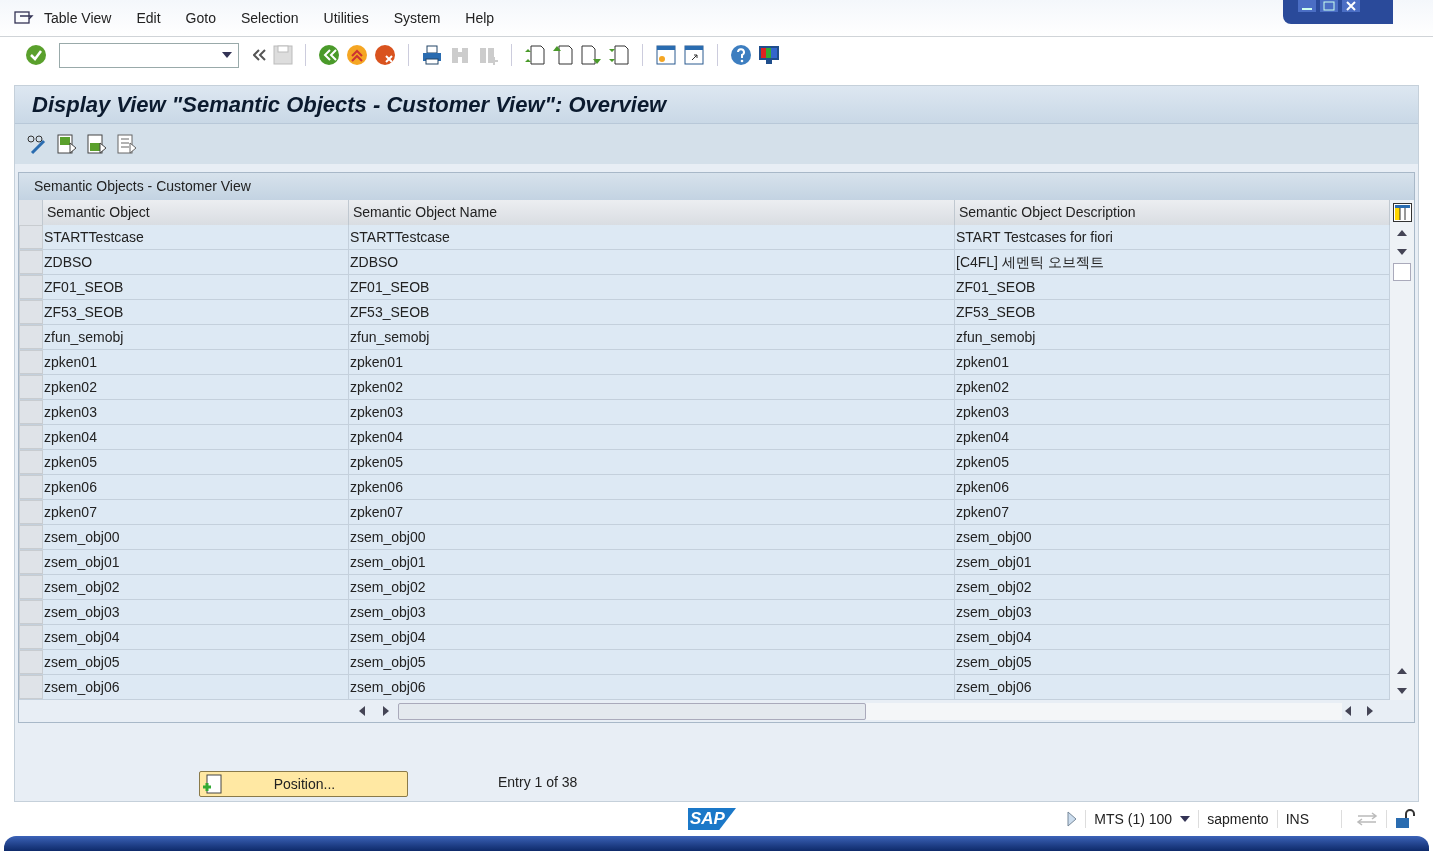 Image resolution: width=1433 pixels, height=851 pixels. I want to click on menu-item: Help, so click(480, 18).